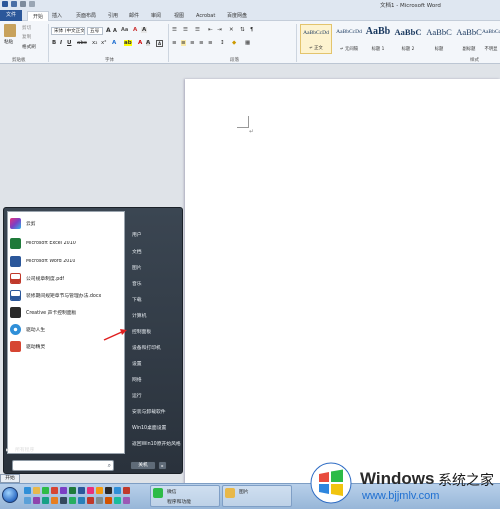 Image resolution: width=500 pixels, height=509 pixels. What do you see at coordinates (95, 31) in the screenshot?
I see `font-size-select: 五号` at bounding box center [95, 31].